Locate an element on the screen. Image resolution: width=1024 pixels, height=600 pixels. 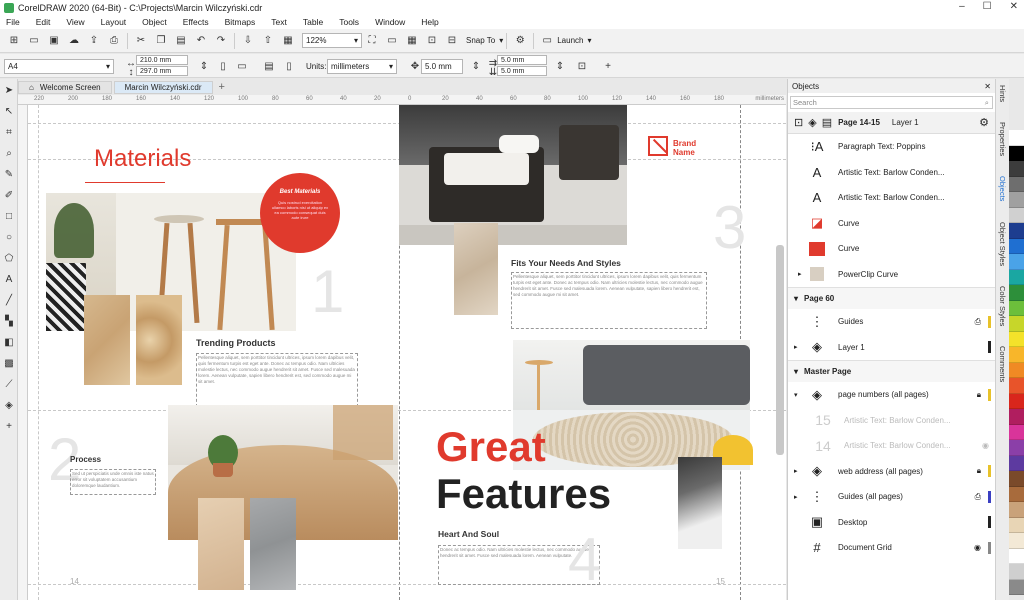
tab-objects: Objects is located at coordinates (1002, 188).